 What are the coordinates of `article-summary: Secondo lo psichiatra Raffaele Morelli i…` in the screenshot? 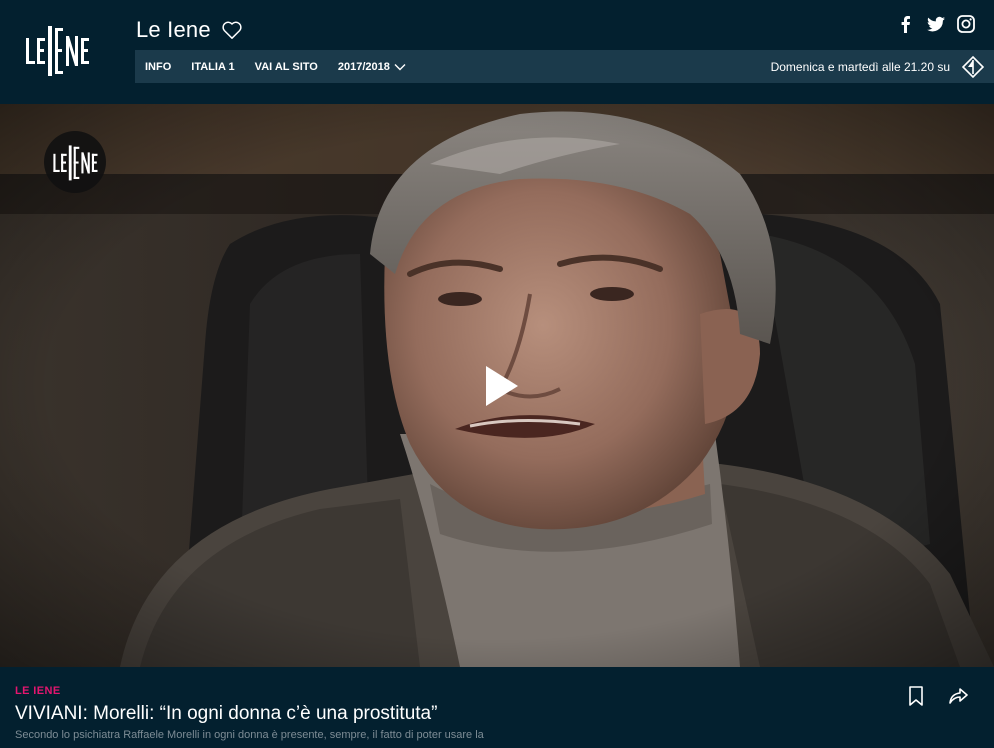 It's located at (249, 735).